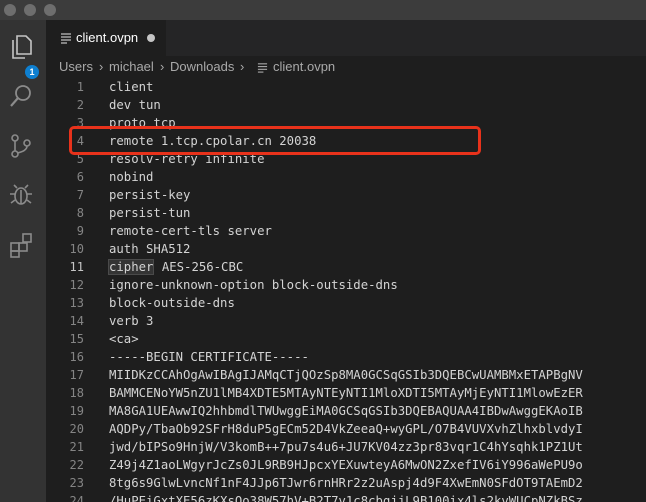 The width and height of the screenshot is (646, 502). Describe the element at coordinates (346, 303) in the screenshot. I see `code-line: 13 block-outside-dns` at that location.